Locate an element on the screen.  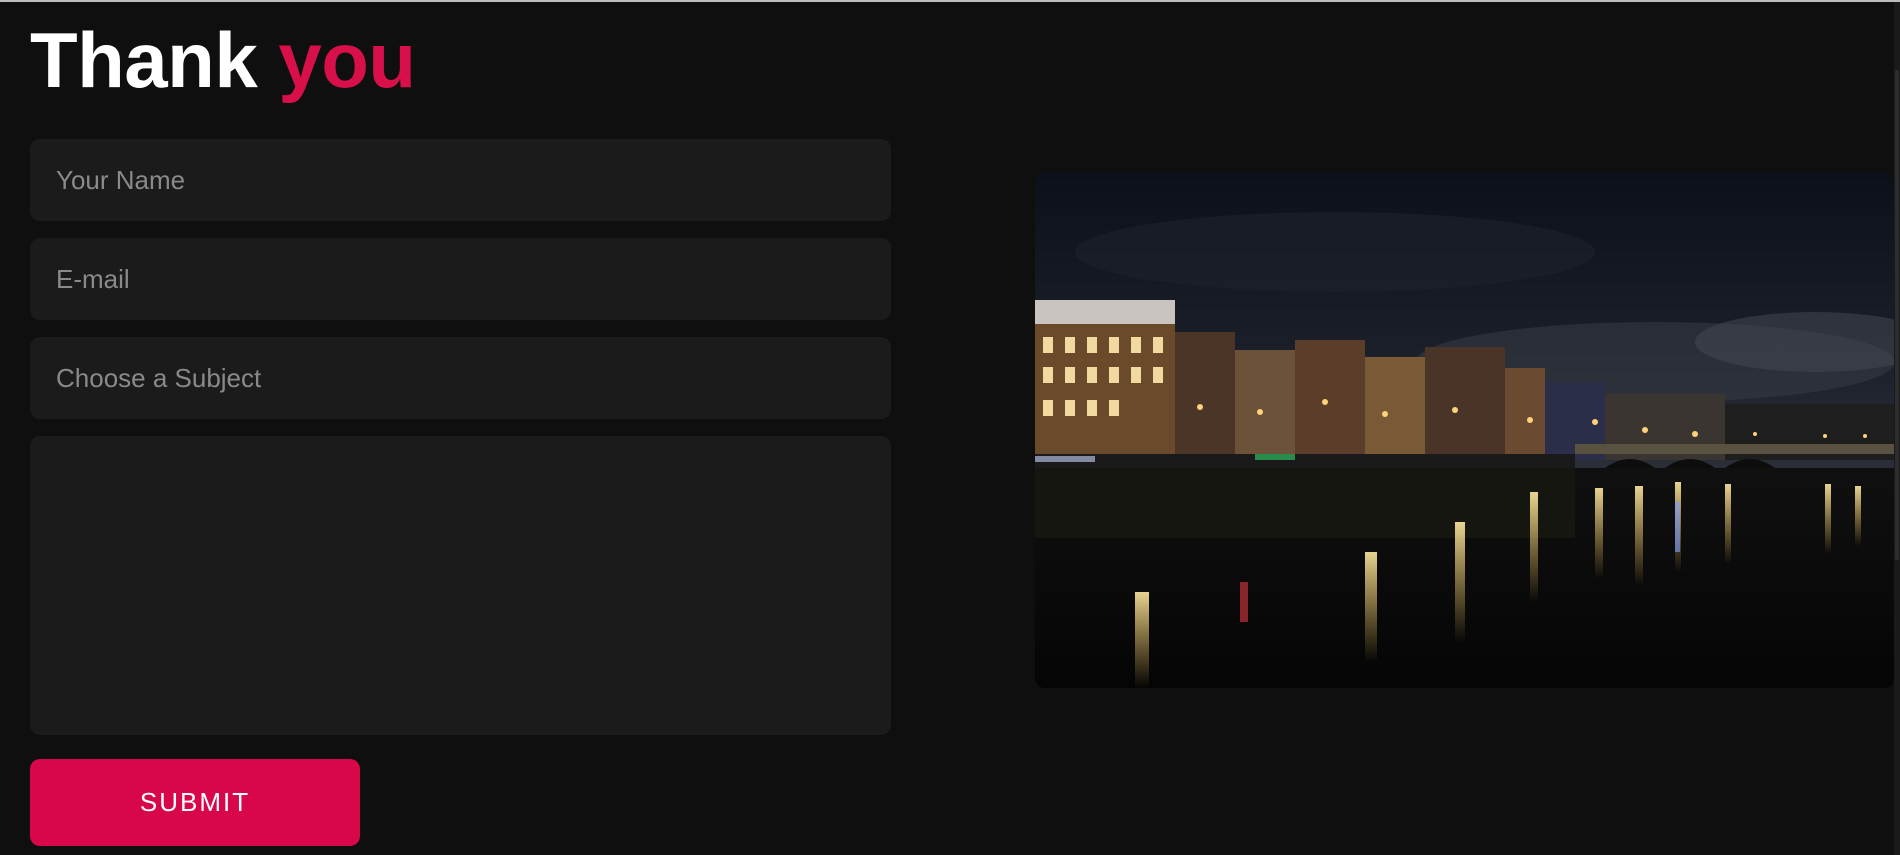
submit-button: SUBMIT is located at coordinates (195, 802).